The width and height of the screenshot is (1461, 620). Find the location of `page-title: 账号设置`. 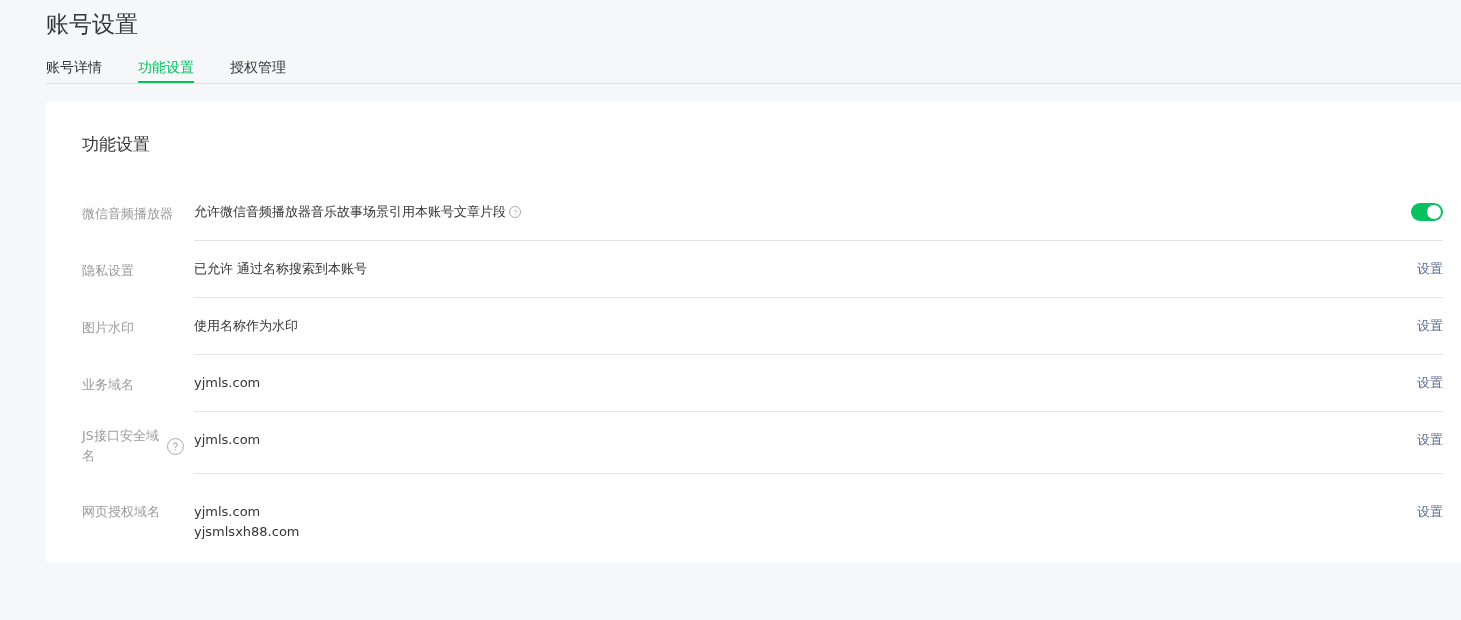

page-title: 账号设置 is located at coordinates (92, 24).